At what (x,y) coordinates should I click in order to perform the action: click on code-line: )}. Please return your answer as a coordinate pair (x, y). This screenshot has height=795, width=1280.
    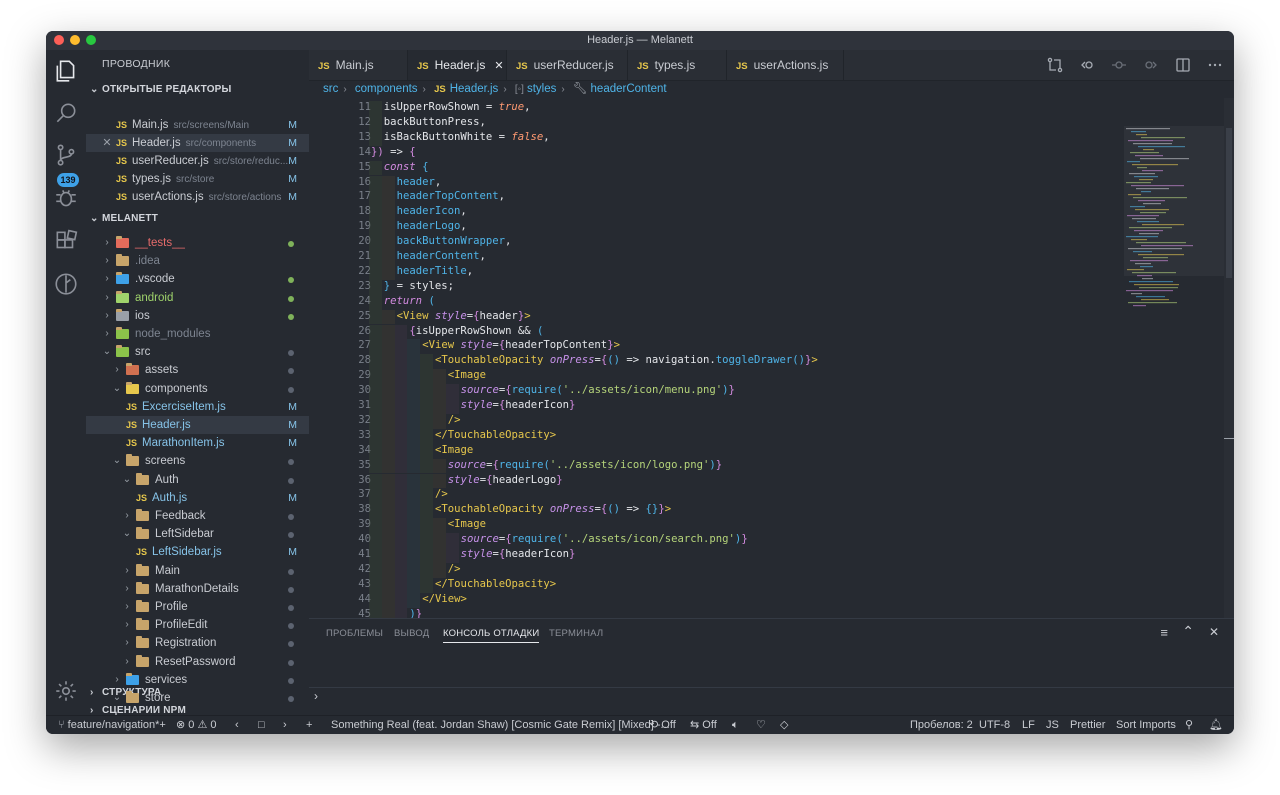
    Looking at the image, I should click on (415, 613).